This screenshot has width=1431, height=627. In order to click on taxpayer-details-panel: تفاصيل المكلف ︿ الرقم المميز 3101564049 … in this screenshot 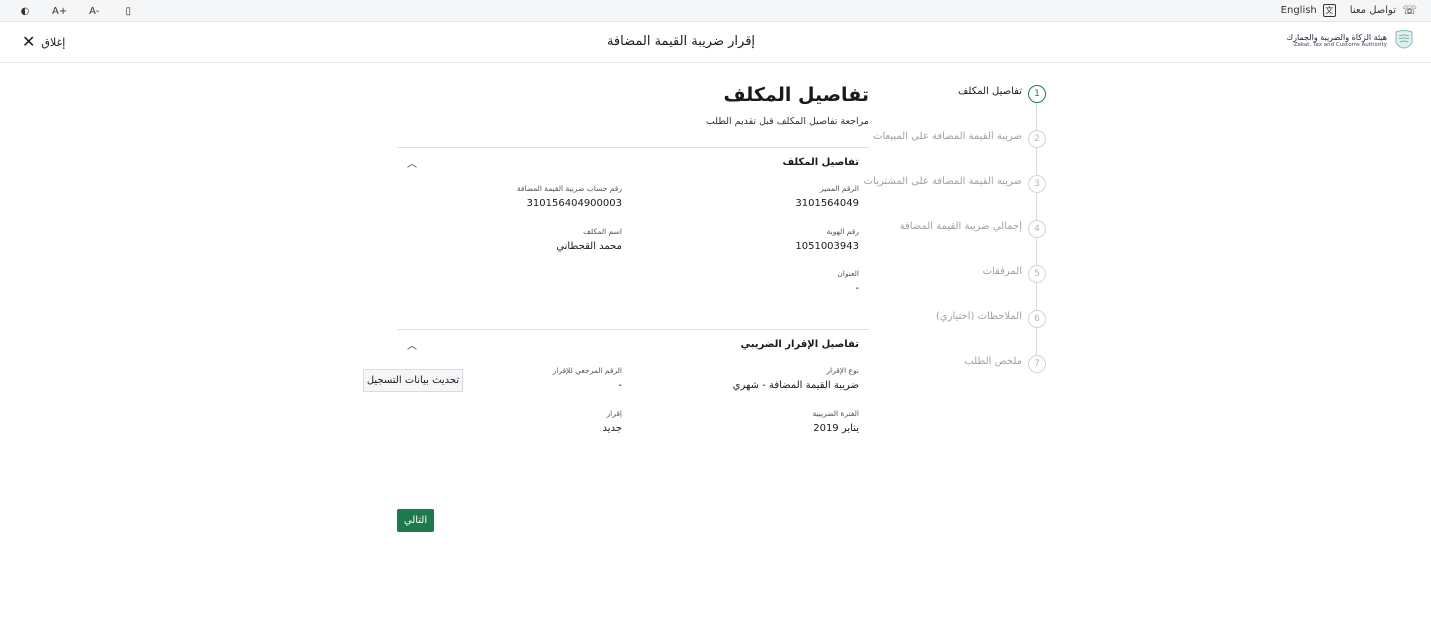, I will do `click(633, 238)`.